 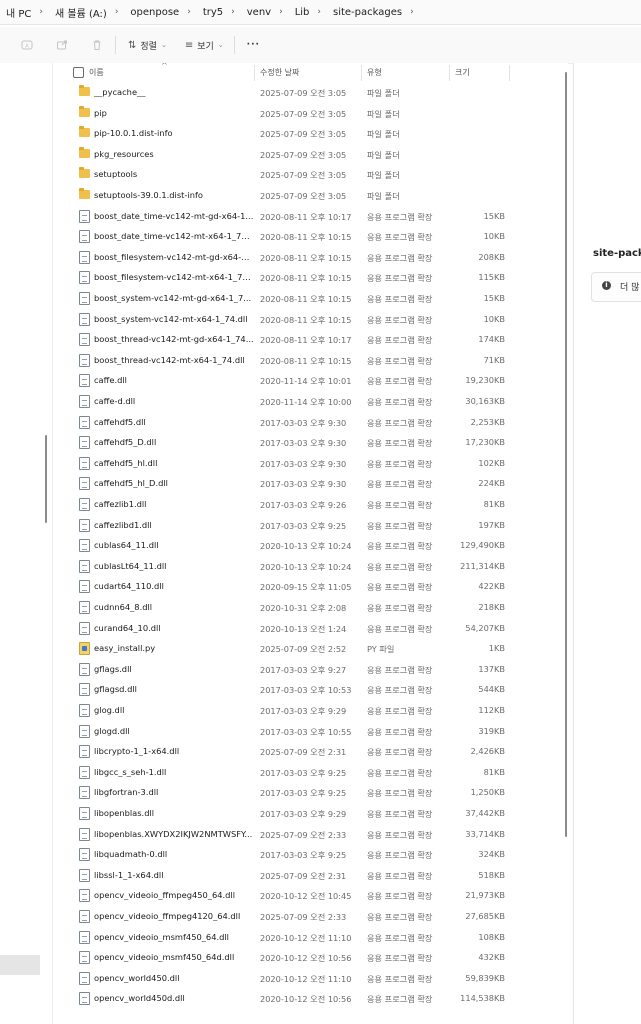 What do you see at coordinates (257, 12) in the screenshot?
I see `breadcrumb-item: venv` at bounding box center [257, 12].